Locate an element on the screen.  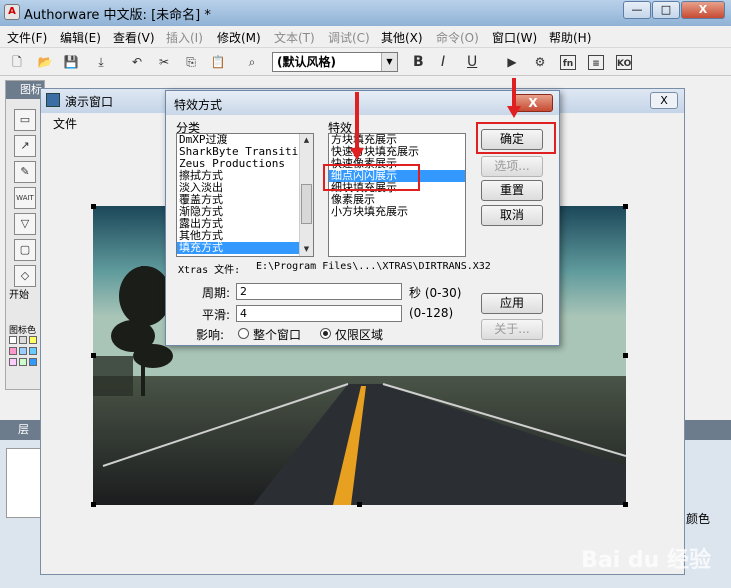
bold-button: B is located at coordinates (418, 62).